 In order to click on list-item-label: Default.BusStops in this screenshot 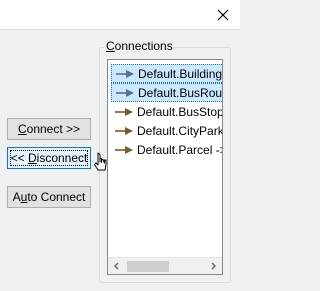, I will do `click(180, 111)`.